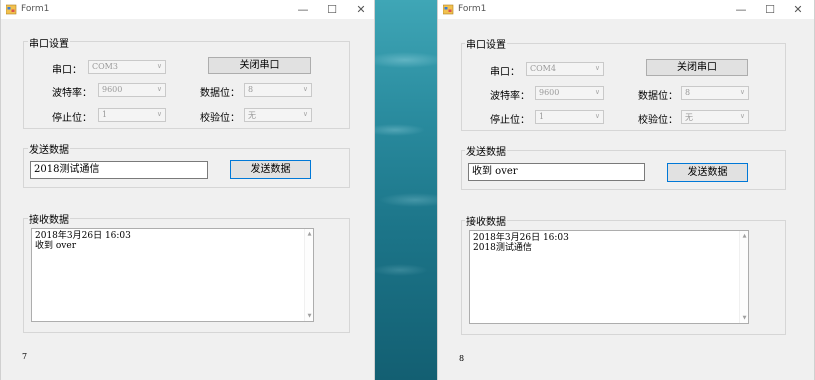  What do you see at coordinates (119, 170) in the screenshot?
I see `send-input: 2018测试通信` at bounding box center [119, 170].